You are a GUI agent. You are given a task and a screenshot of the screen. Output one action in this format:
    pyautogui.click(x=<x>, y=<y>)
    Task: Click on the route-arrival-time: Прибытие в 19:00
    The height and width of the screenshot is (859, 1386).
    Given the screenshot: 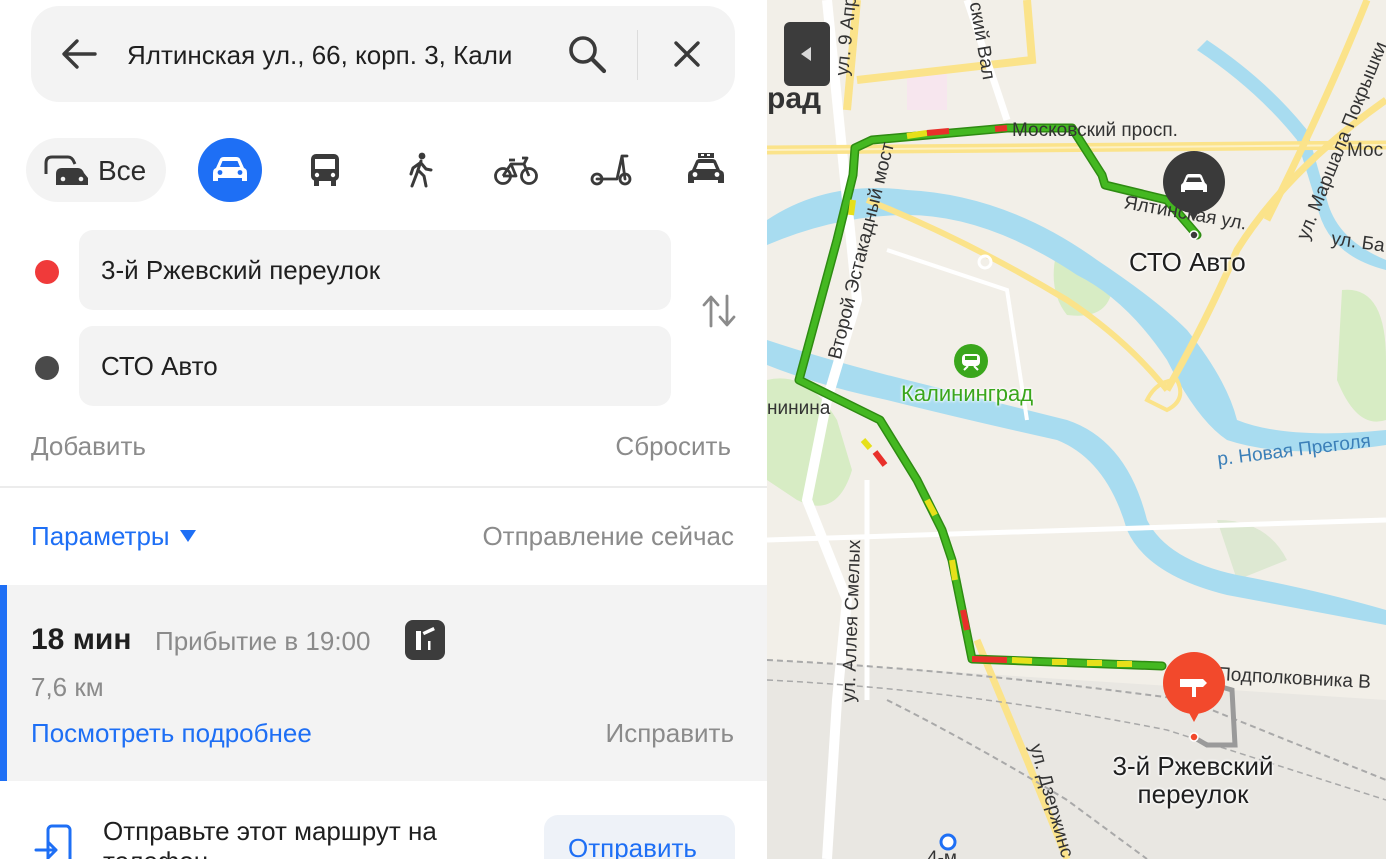 What is the action you would take?
    pyautogui.click(x=263, y=641)
    